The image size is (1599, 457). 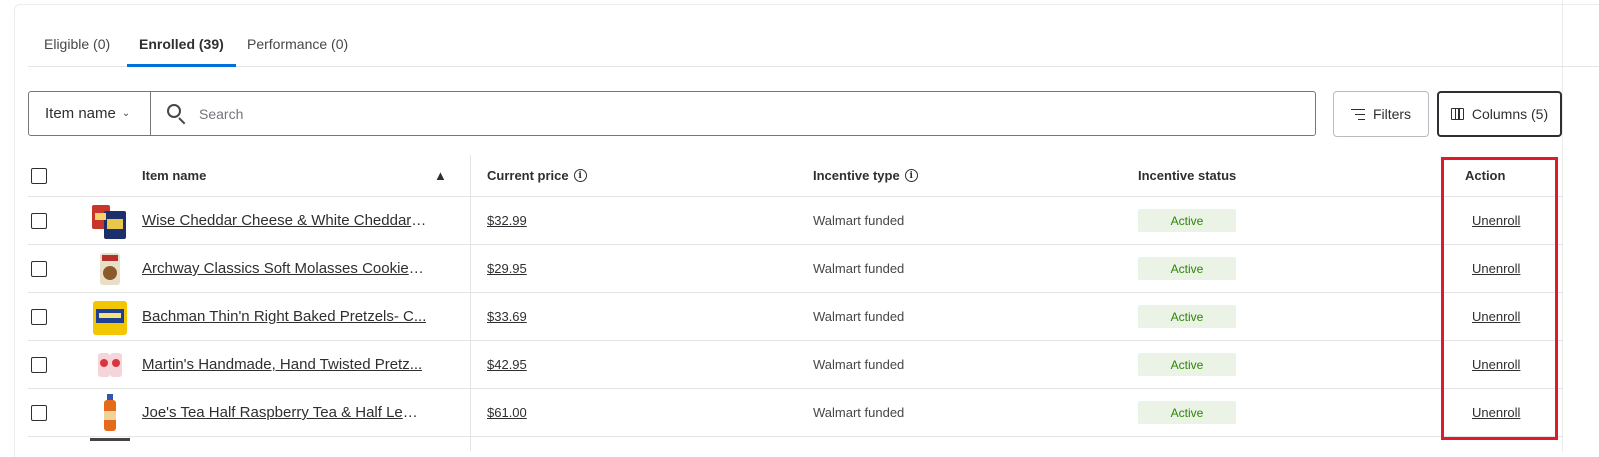 I want to click on tab-eligible: Eligible (0), so click(x=77, y=44).